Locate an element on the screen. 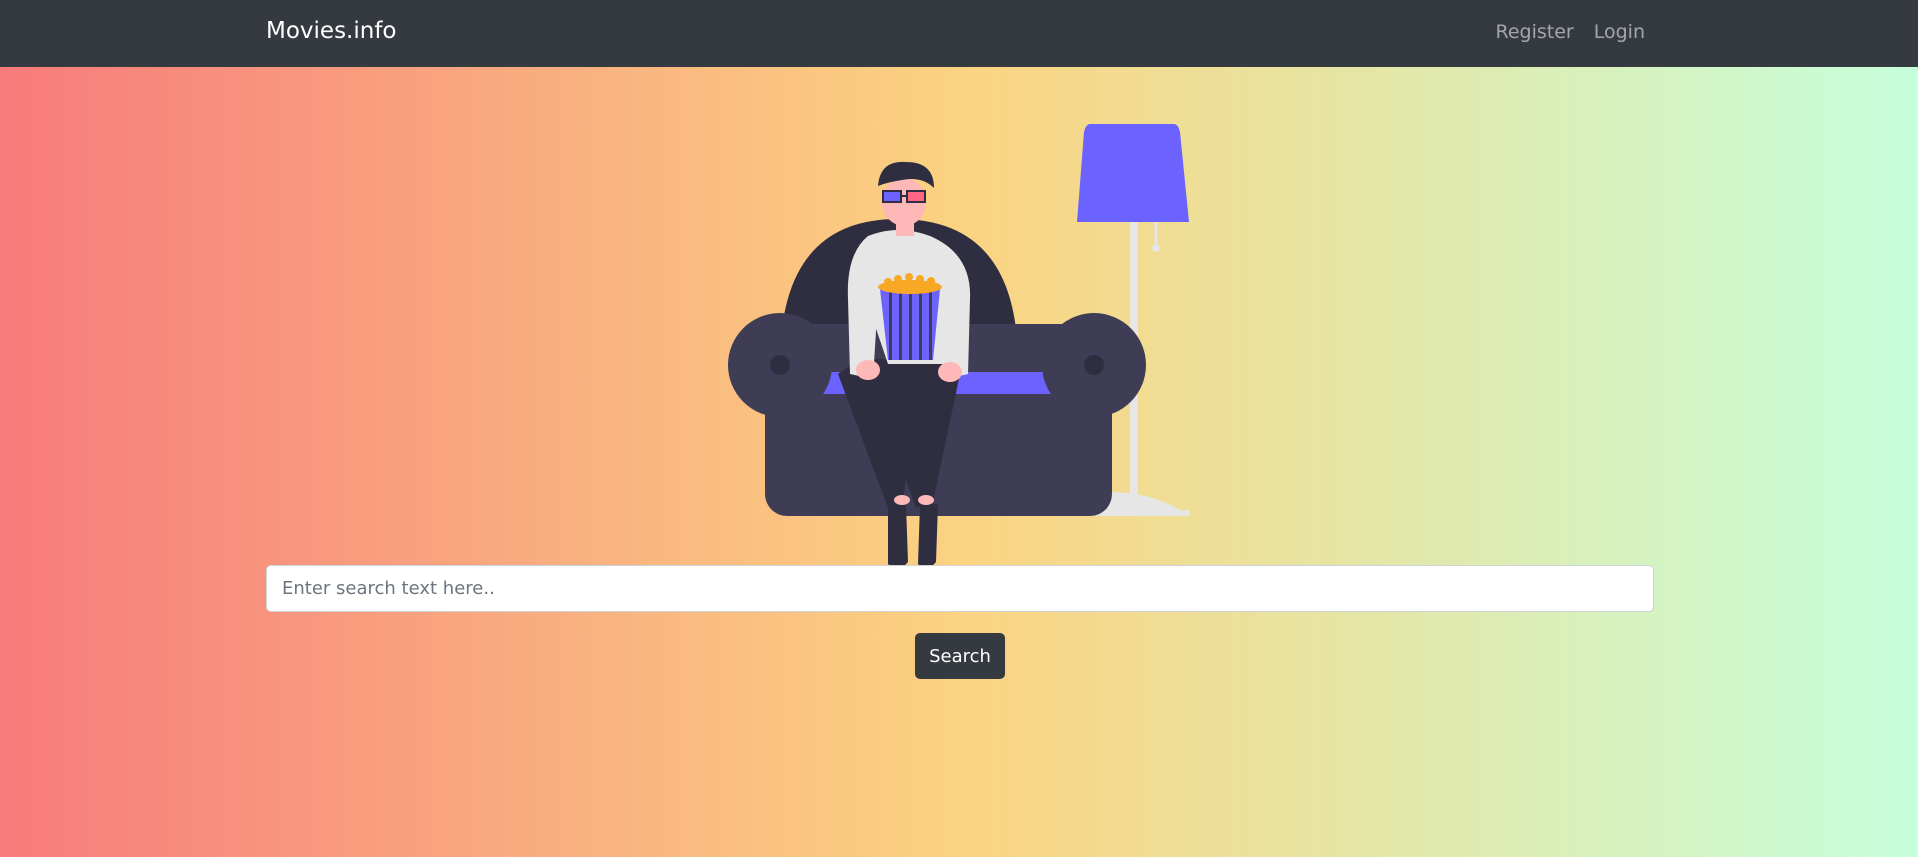 The height and width of the screenshot is (857, 1918). search-input is located at coordinates (960, 588).